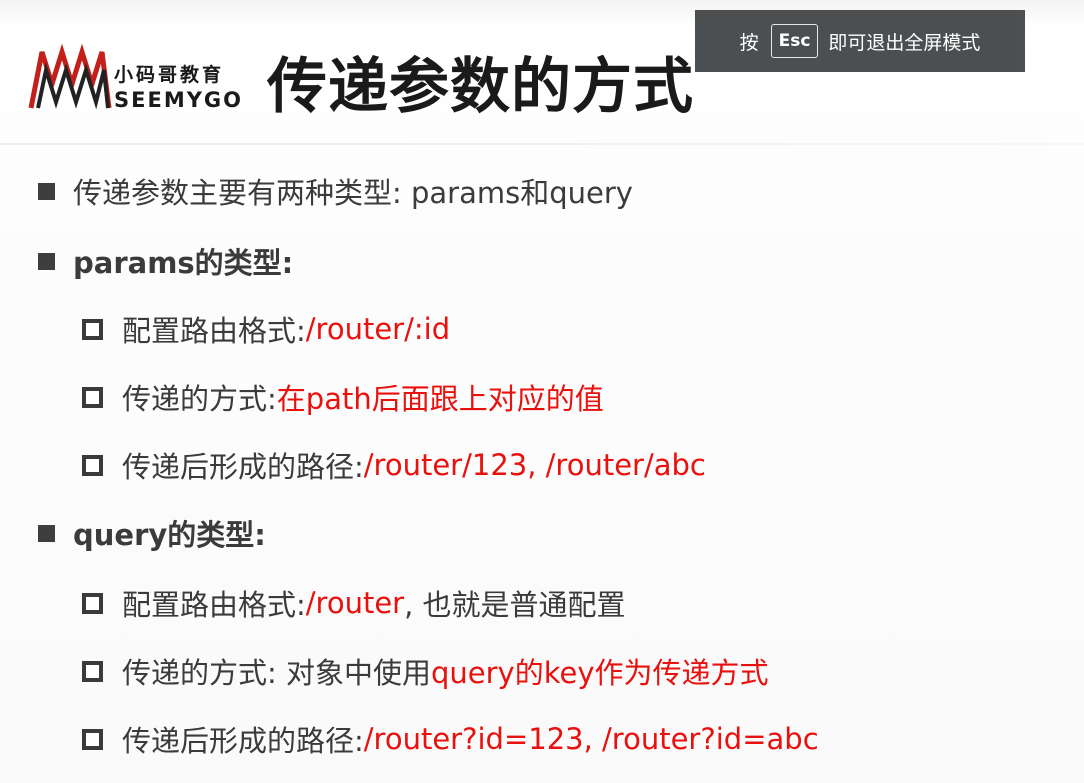  I want to click on sub-item-params-route-format: 配置路由格式: /router/:id, so click(266, 329).